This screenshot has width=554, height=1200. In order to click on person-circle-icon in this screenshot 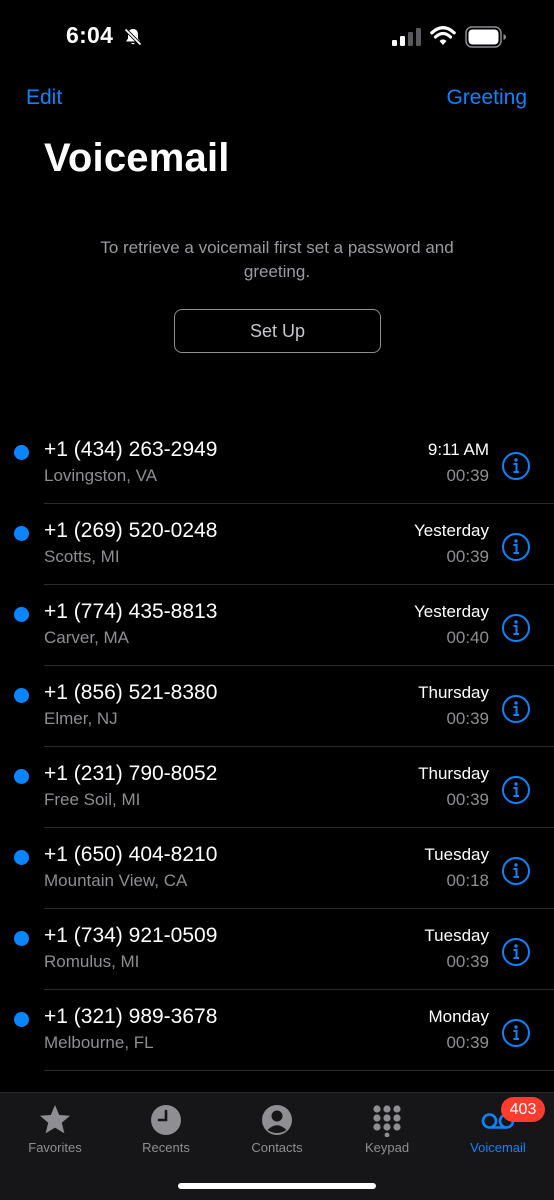, I will do `click(277, 1120)`.